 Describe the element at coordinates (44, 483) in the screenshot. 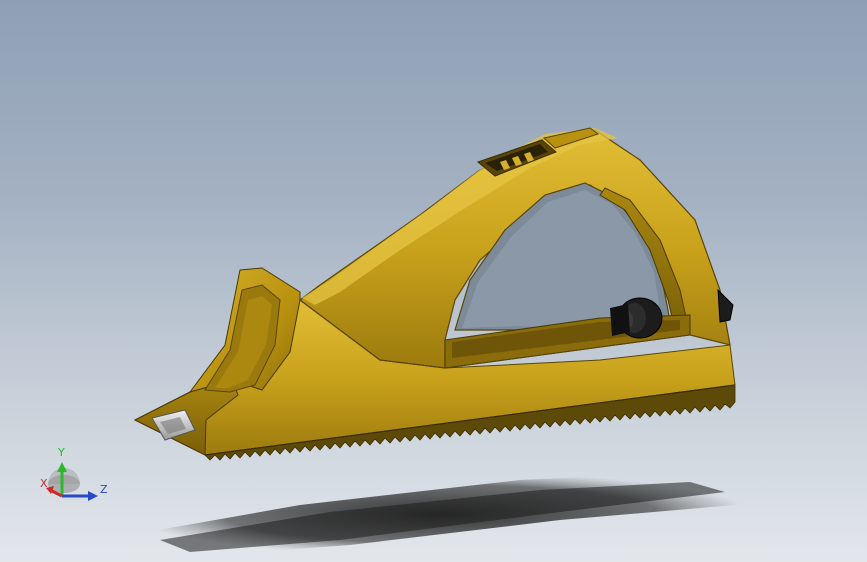

I see `x-axis-label: X` at that location.